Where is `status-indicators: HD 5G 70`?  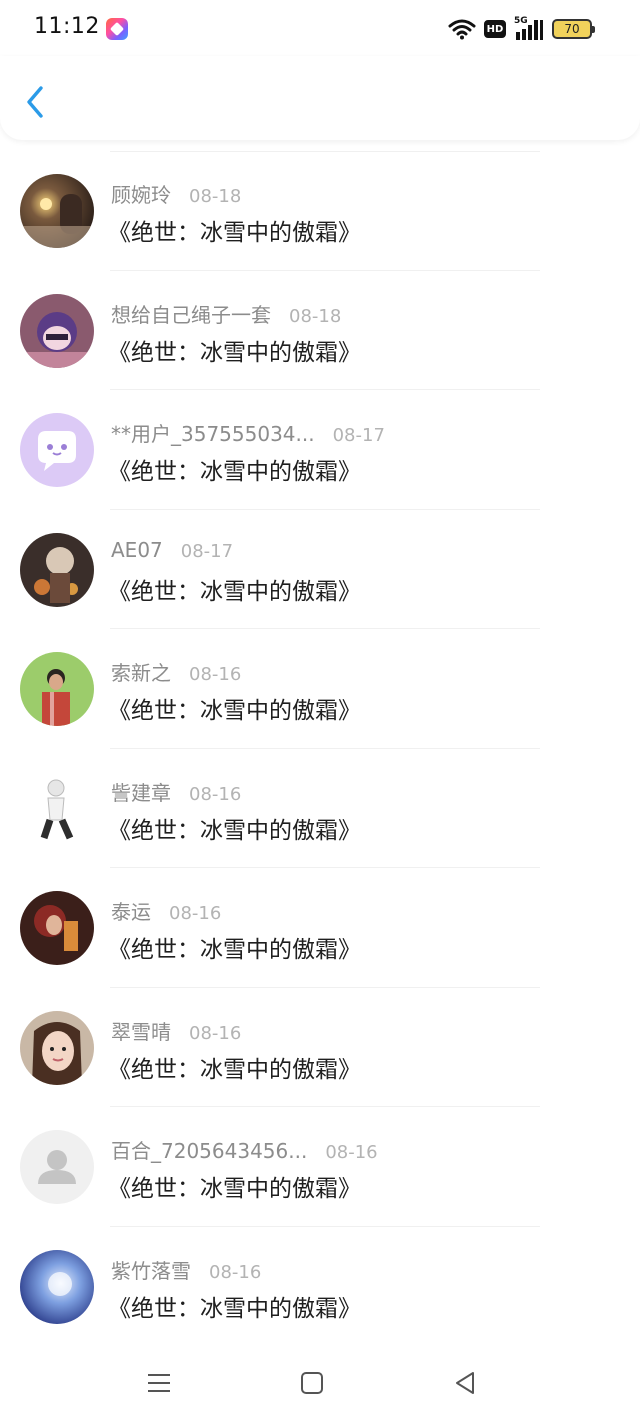 status-indicators: HD 5G 70 is located at coordinates (521, 29).